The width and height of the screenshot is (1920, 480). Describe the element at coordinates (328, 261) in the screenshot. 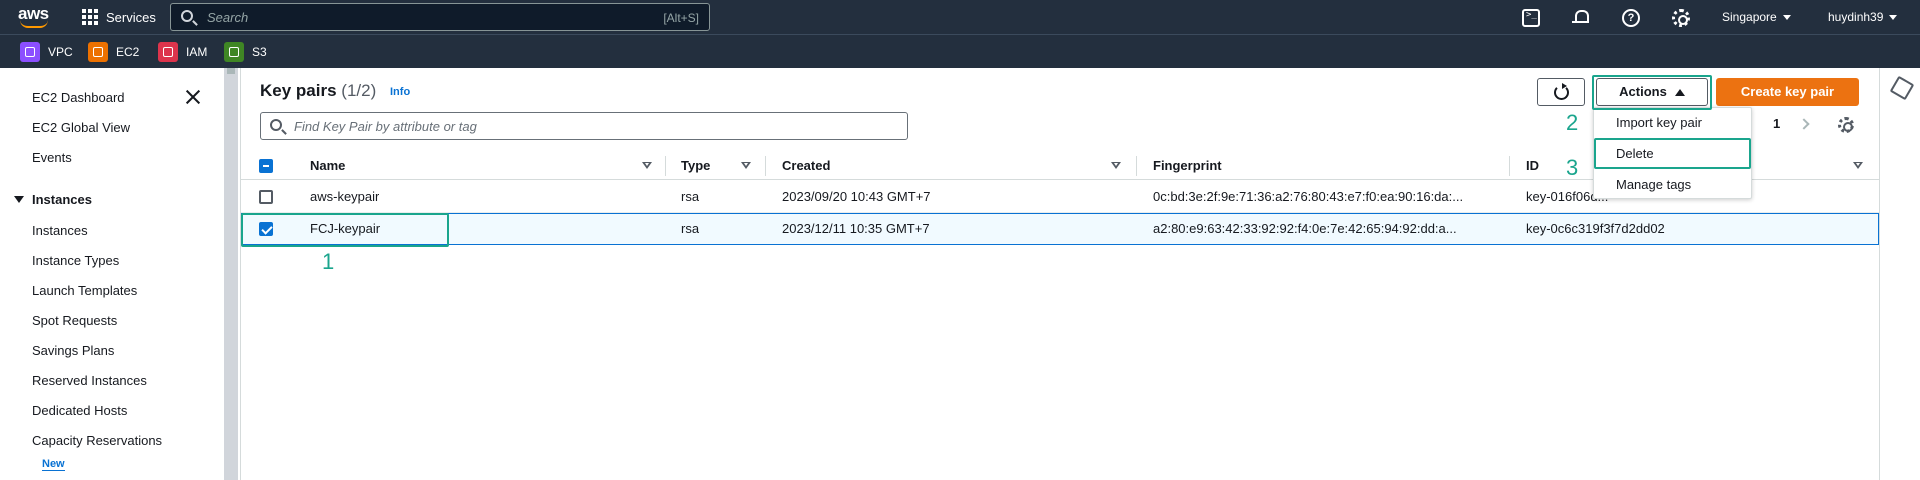

I see `annotation-number-1: 1` at that location.